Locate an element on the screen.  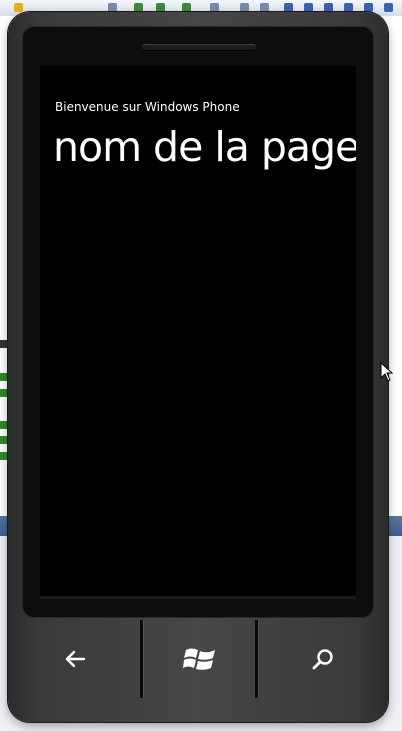
hardware-button-bar is located at coordinates (198, 670).